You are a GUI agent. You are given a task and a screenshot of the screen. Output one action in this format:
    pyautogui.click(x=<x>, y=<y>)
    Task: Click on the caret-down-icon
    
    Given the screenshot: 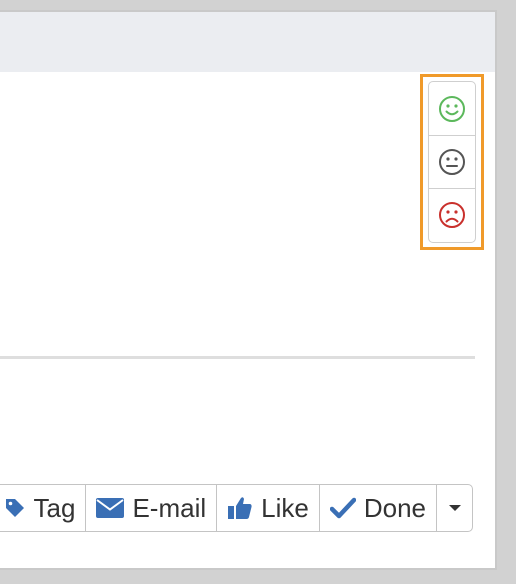 What is the action you would take?
    pyautogui.click(x=454, y=508)
    